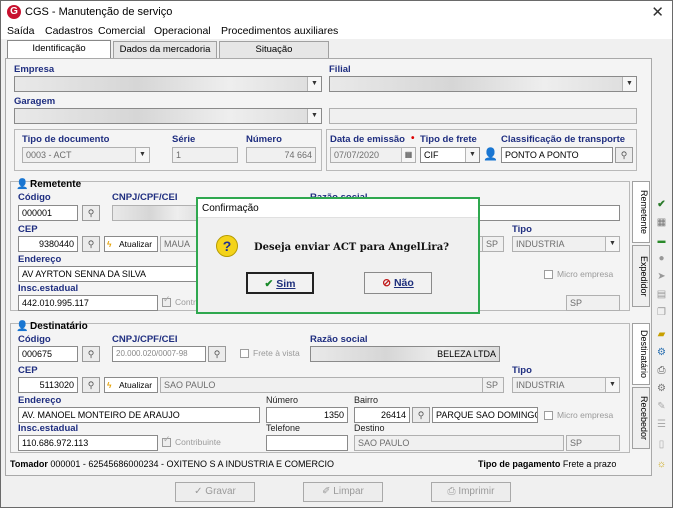 This screenshot has width=673, height=508. Describe the element at coordinates (641, 276) in the screenshot. I see `side-tab-expedidor: Expedidor` at that location.